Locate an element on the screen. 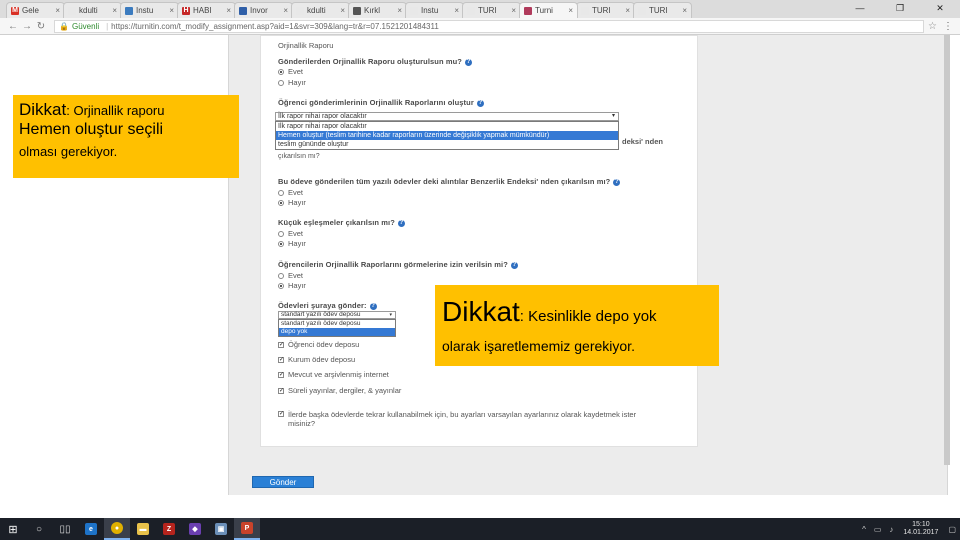  q1-option-yes: Evet is located at coordinates (290, 71).